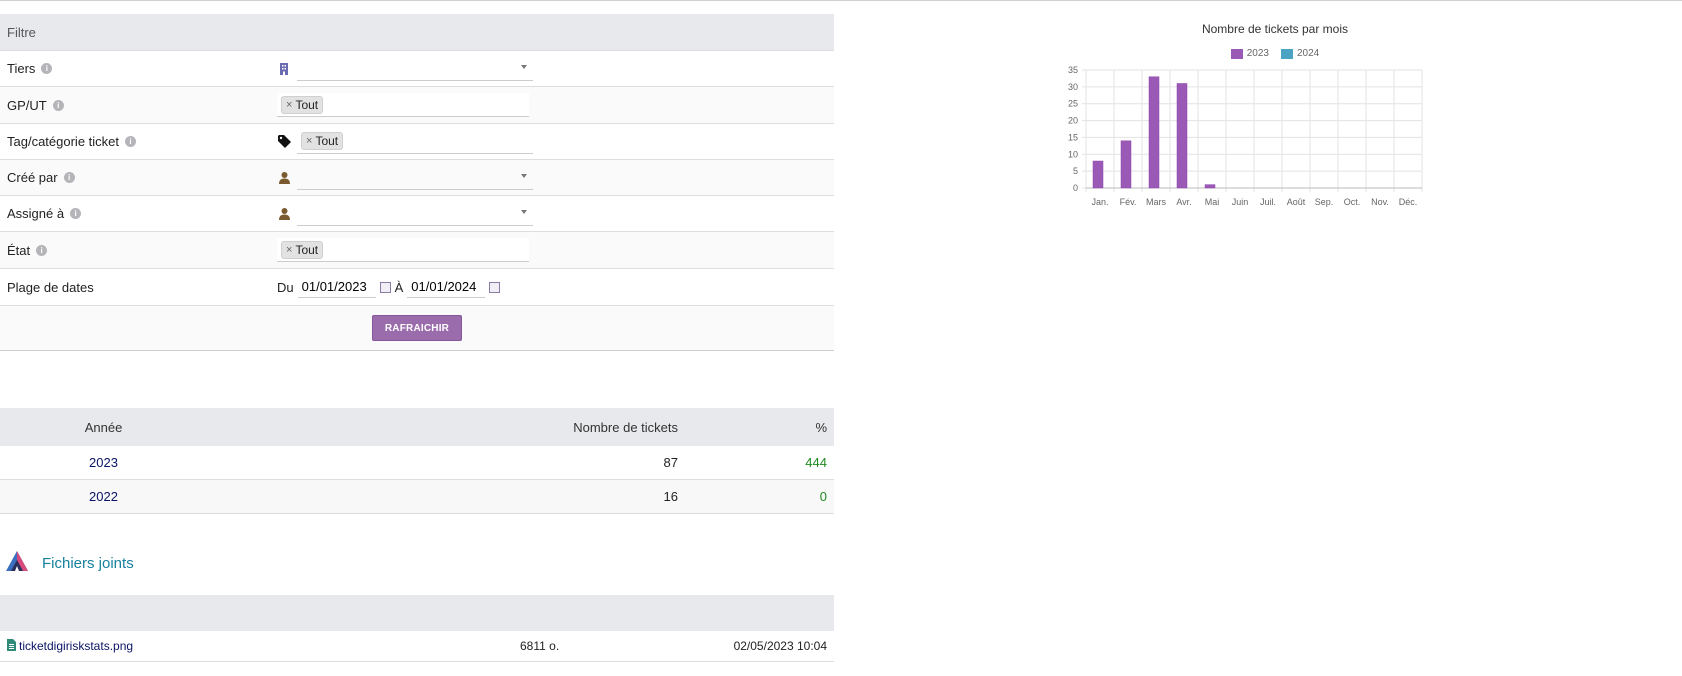 The width and height of the screenshot is (1682, 676). Describe the element at coordinates (760, 463) in the screenshot. I see `percent-value: 444` at that location.